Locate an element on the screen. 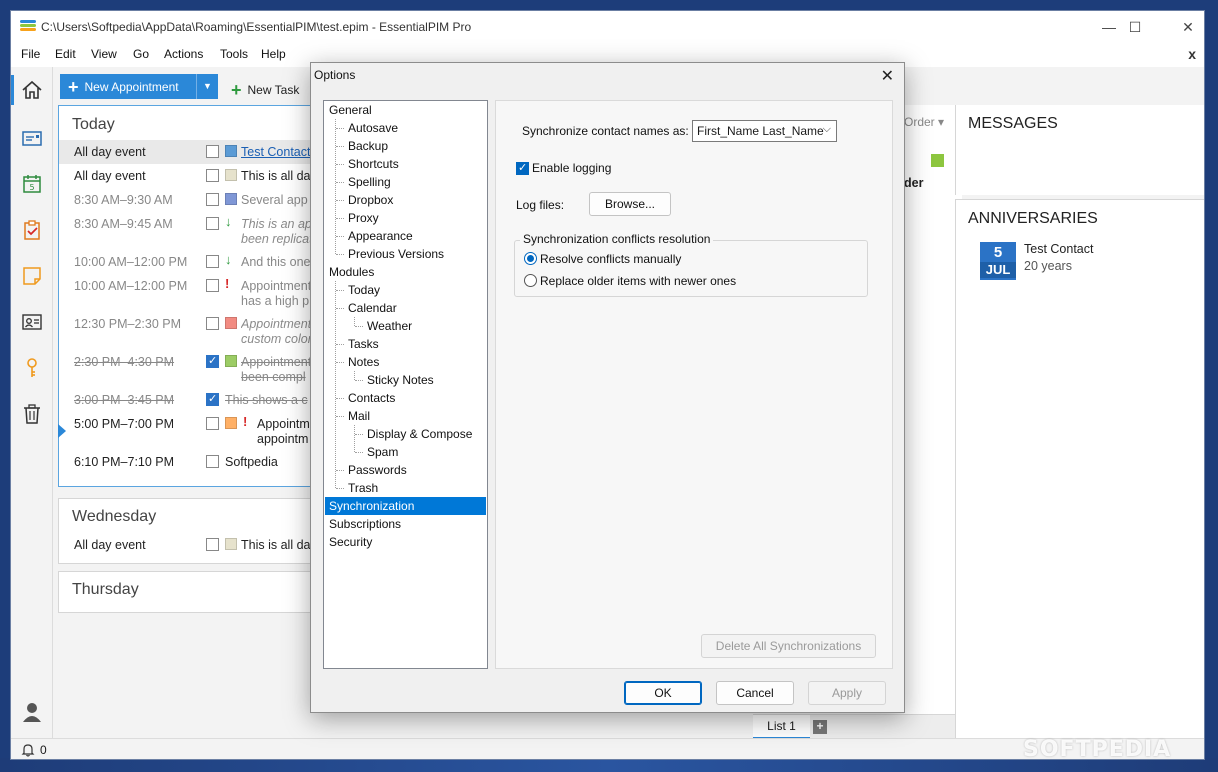  enable-logging-label: Enable logging is located at coordinates (571, 168).